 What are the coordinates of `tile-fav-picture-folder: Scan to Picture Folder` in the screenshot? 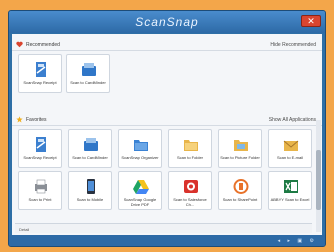 It's located at (240, 148).